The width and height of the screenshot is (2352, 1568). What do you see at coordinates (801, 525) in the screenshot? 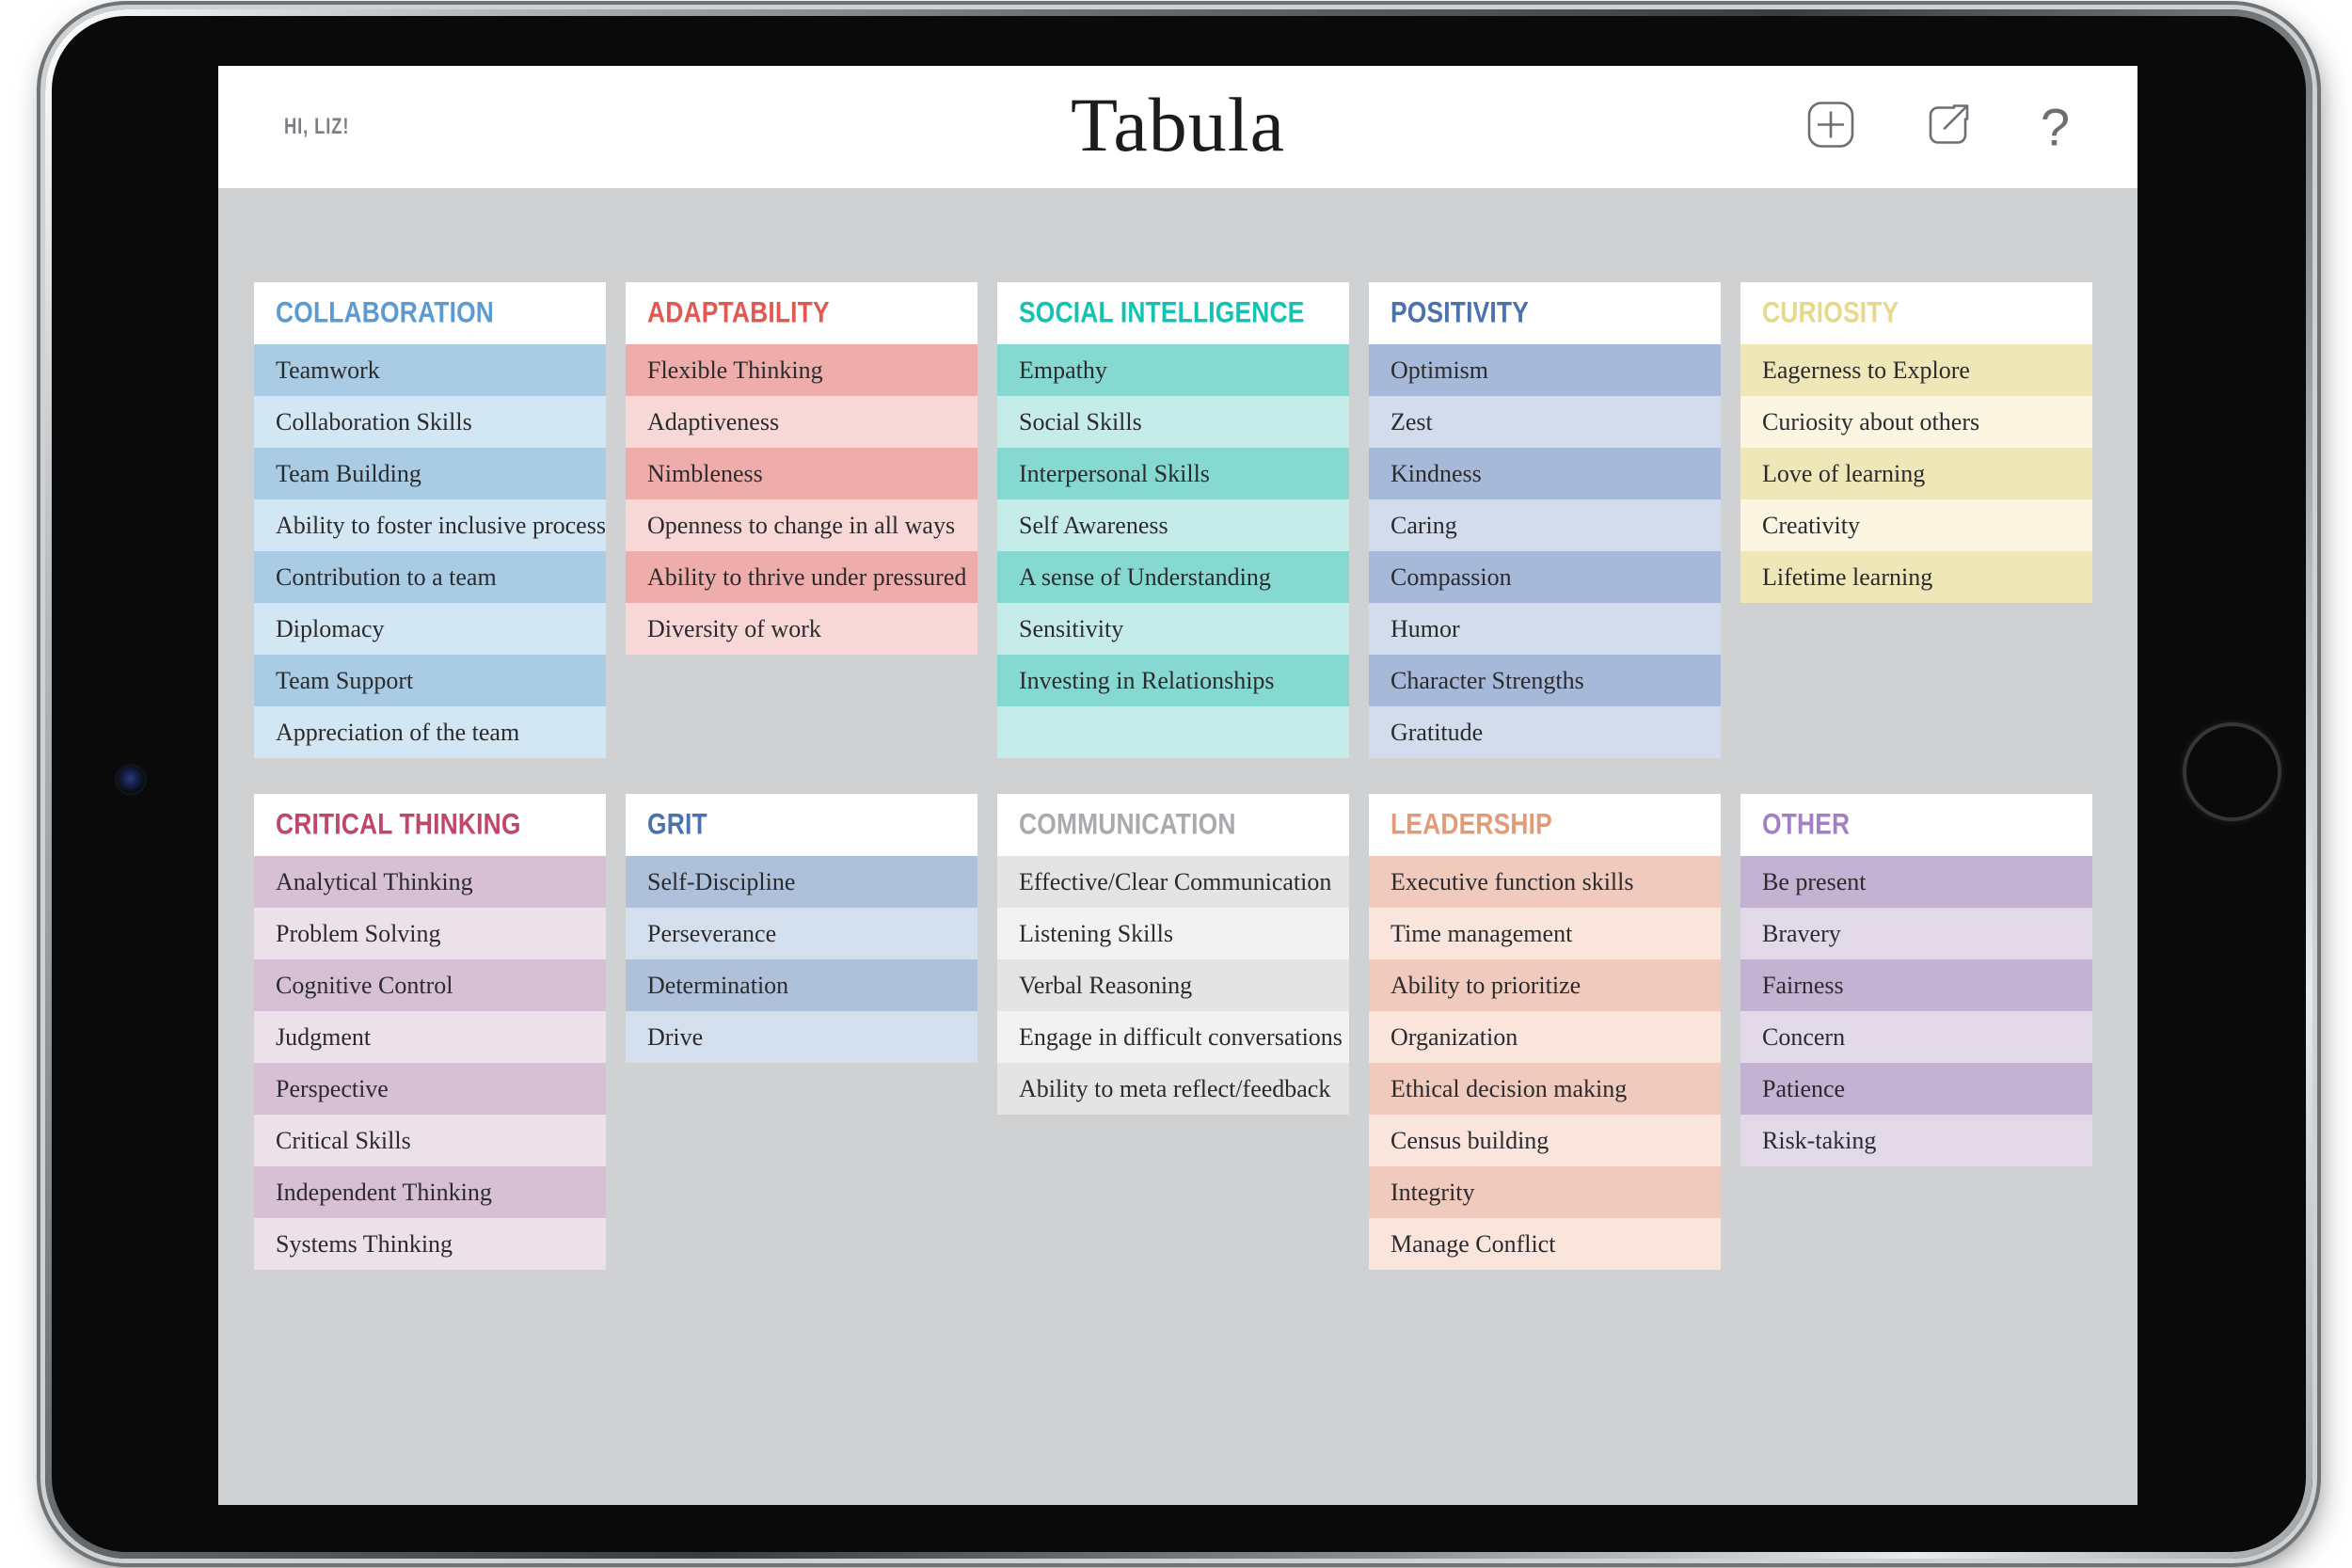
I see `category-item: Openness to change in all ways` at bounding box center [801, 525].